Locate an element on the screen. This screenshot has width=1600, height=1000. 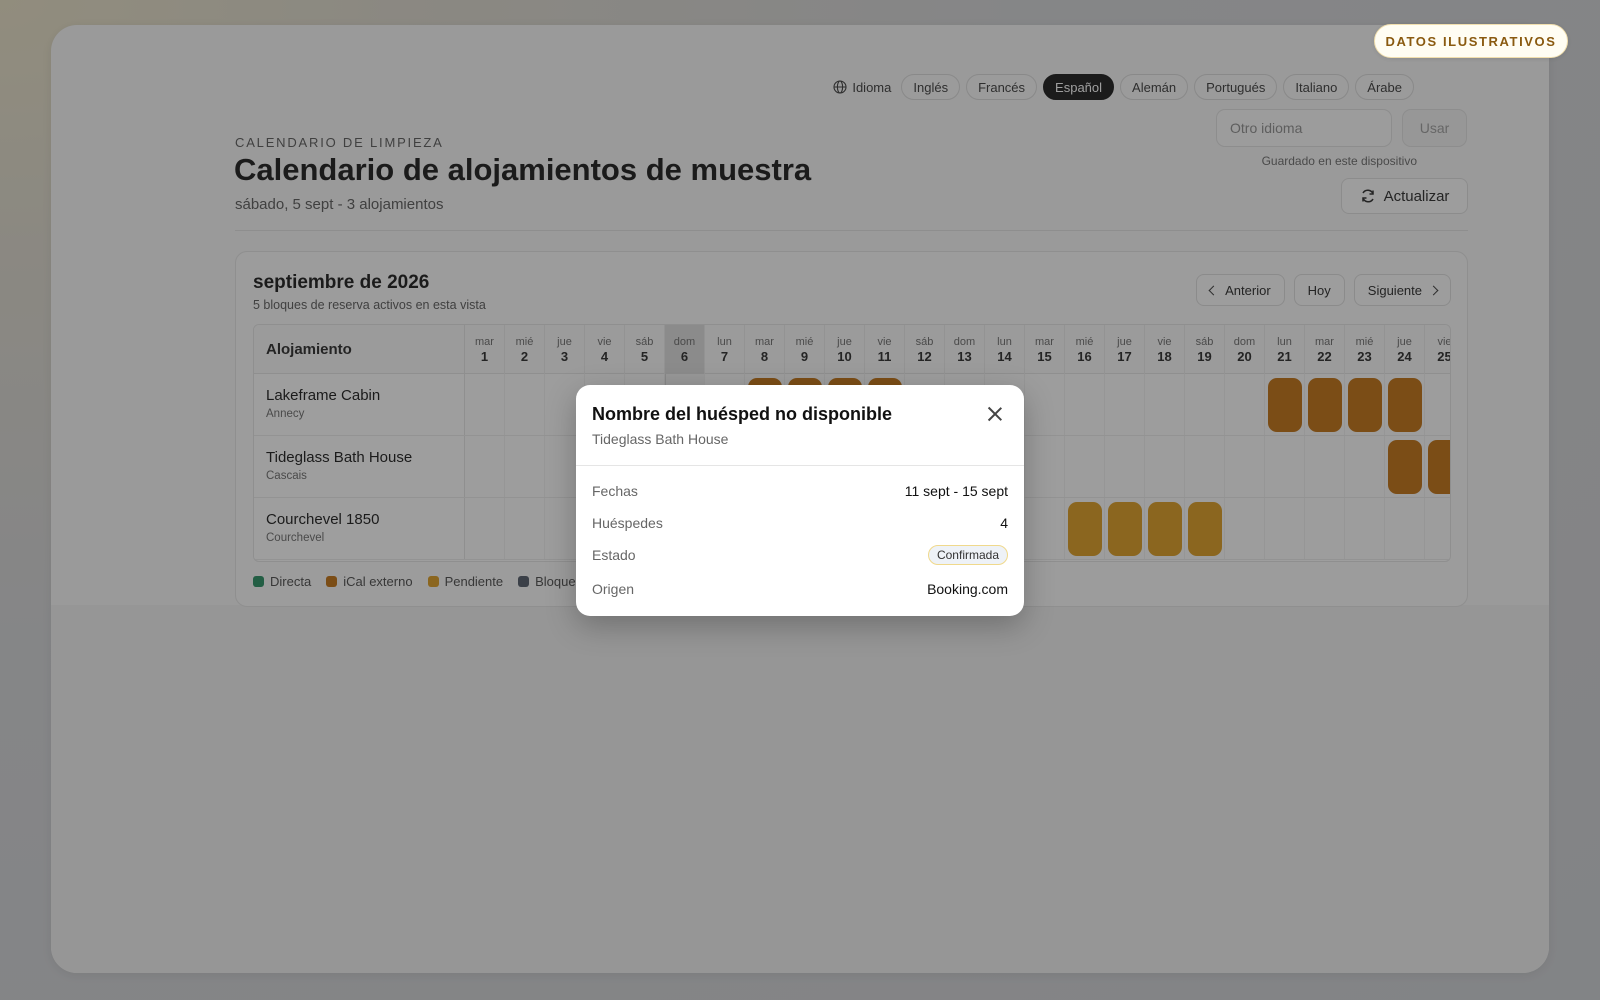
detail-row-source: Origen Booking.com is located at coordinates (800, 589).